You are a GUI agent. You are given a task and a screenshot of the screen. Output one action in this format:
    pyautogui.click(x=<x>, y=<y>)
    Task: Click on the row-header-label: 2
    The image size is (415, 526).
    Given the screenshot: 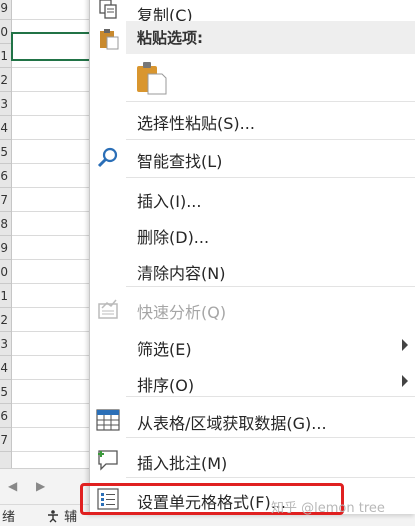 What is the action you would take?
    pyautogui.click(x=4, y=80)
    